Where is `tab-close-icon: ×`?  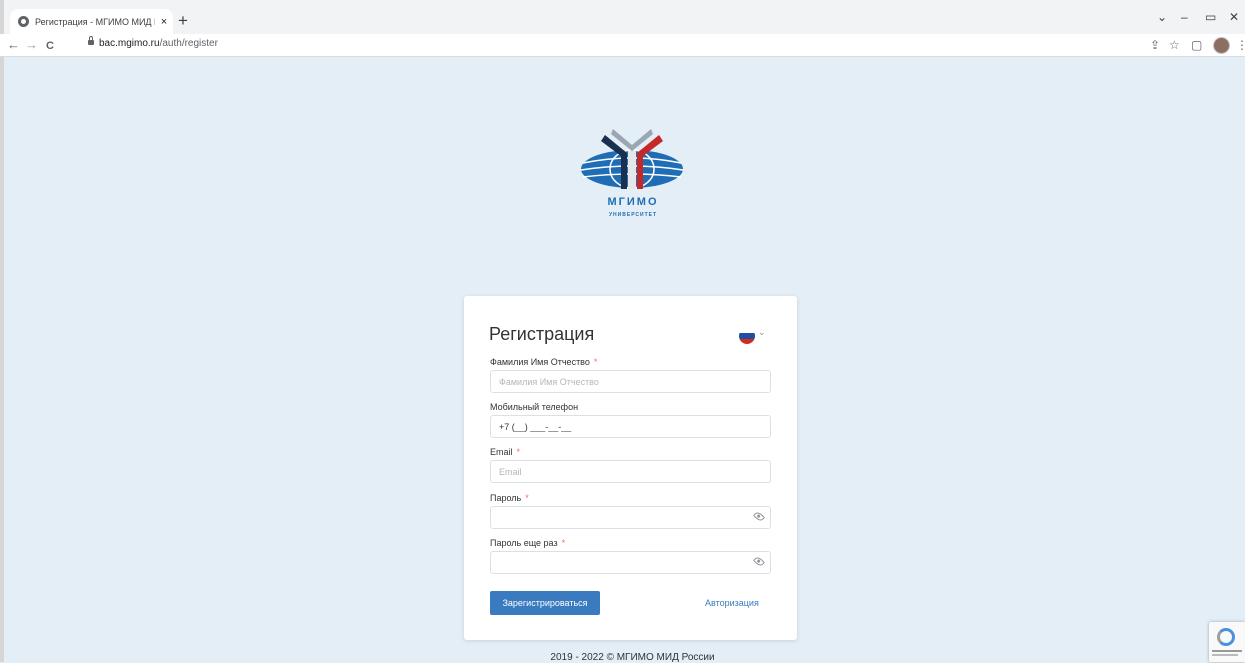
tab-close-icon: × is located at coordinates (164, 22).